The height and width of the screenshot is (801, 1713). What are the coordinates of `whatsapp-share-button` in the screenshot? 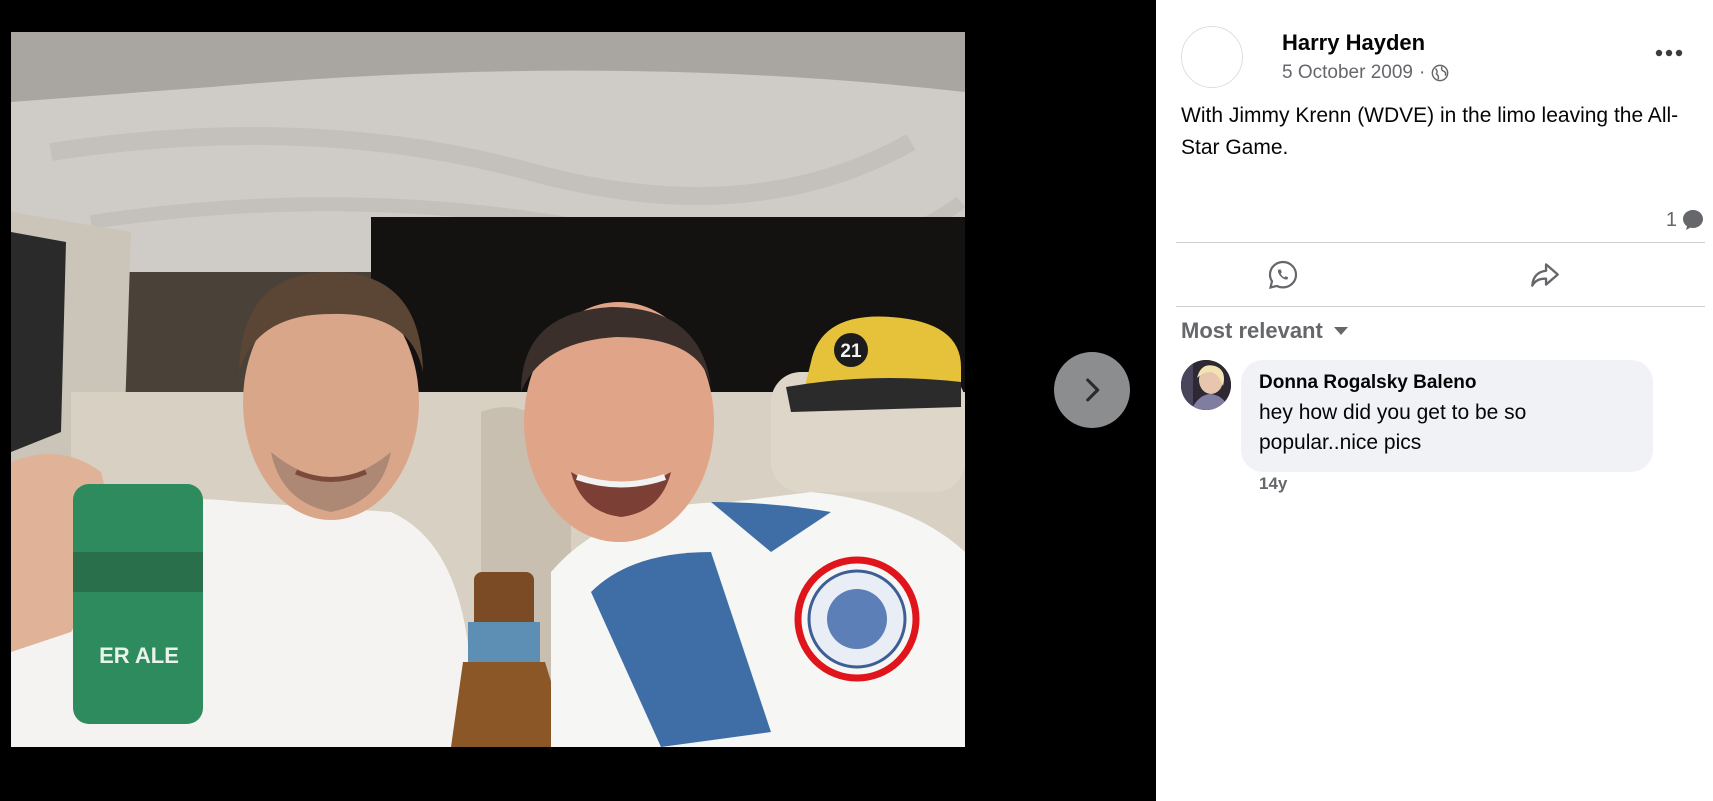 It's located at (1283, 275).